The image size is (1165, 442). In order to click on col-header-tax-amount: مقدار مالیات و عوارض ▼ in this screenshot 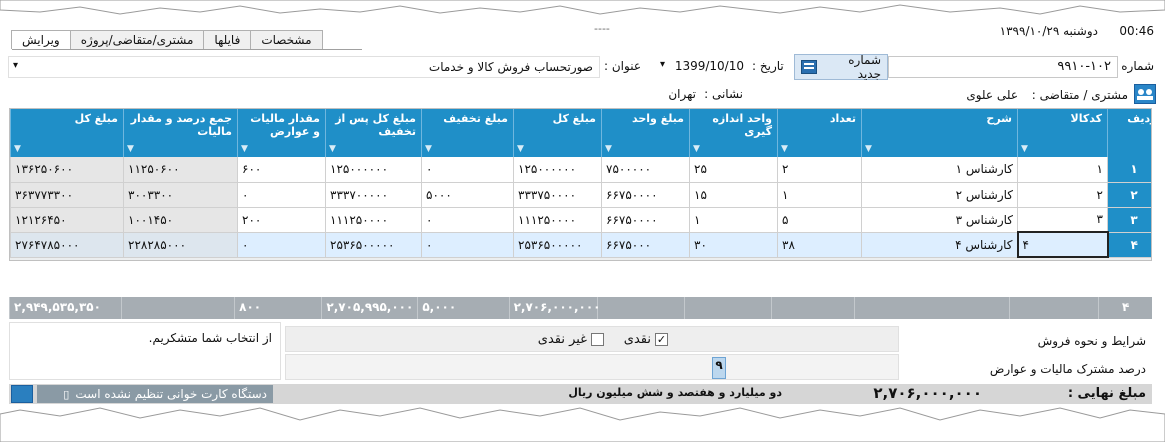, I will do `click(281, 133)`.